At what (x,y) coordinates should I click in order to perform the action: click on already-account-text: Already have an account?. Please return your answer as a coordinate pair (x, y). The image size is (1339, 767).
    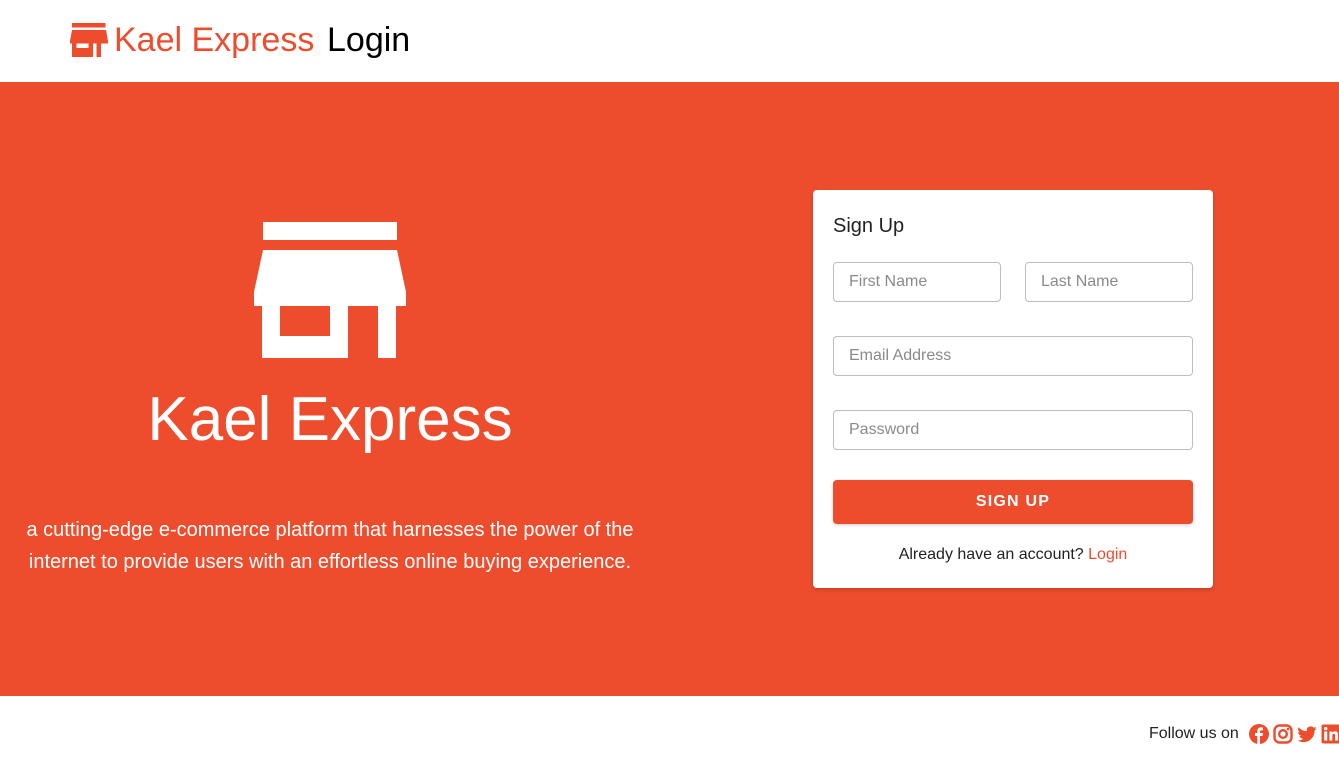
    Looking at the image, I should click on (991, 554).